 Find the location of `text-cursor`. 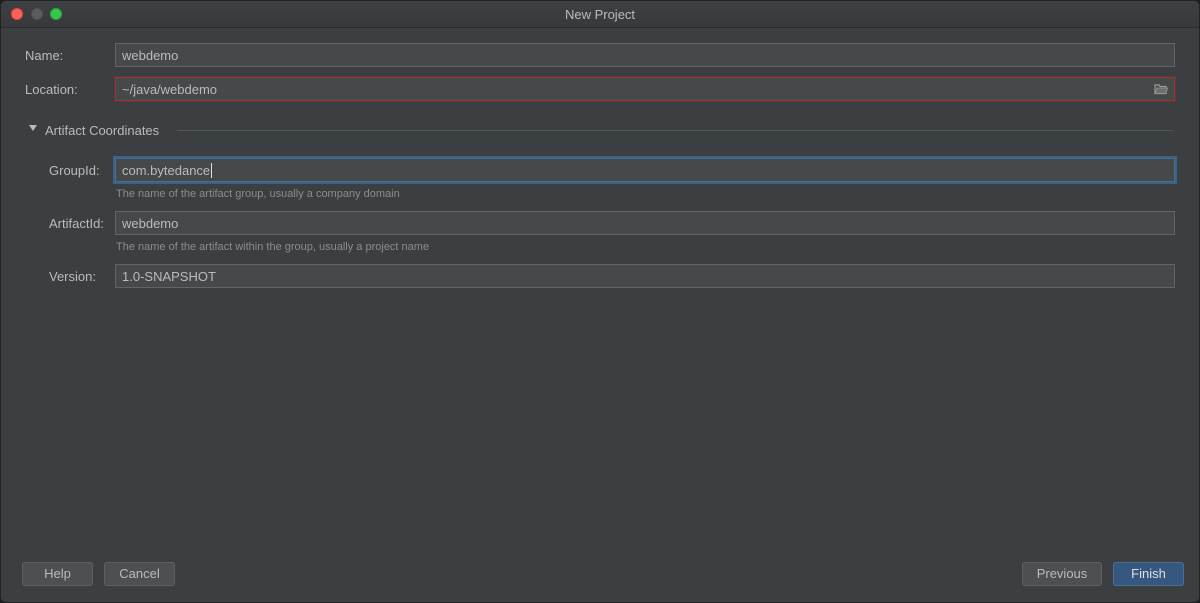

text-cursor is located at coordinates (212, 170).